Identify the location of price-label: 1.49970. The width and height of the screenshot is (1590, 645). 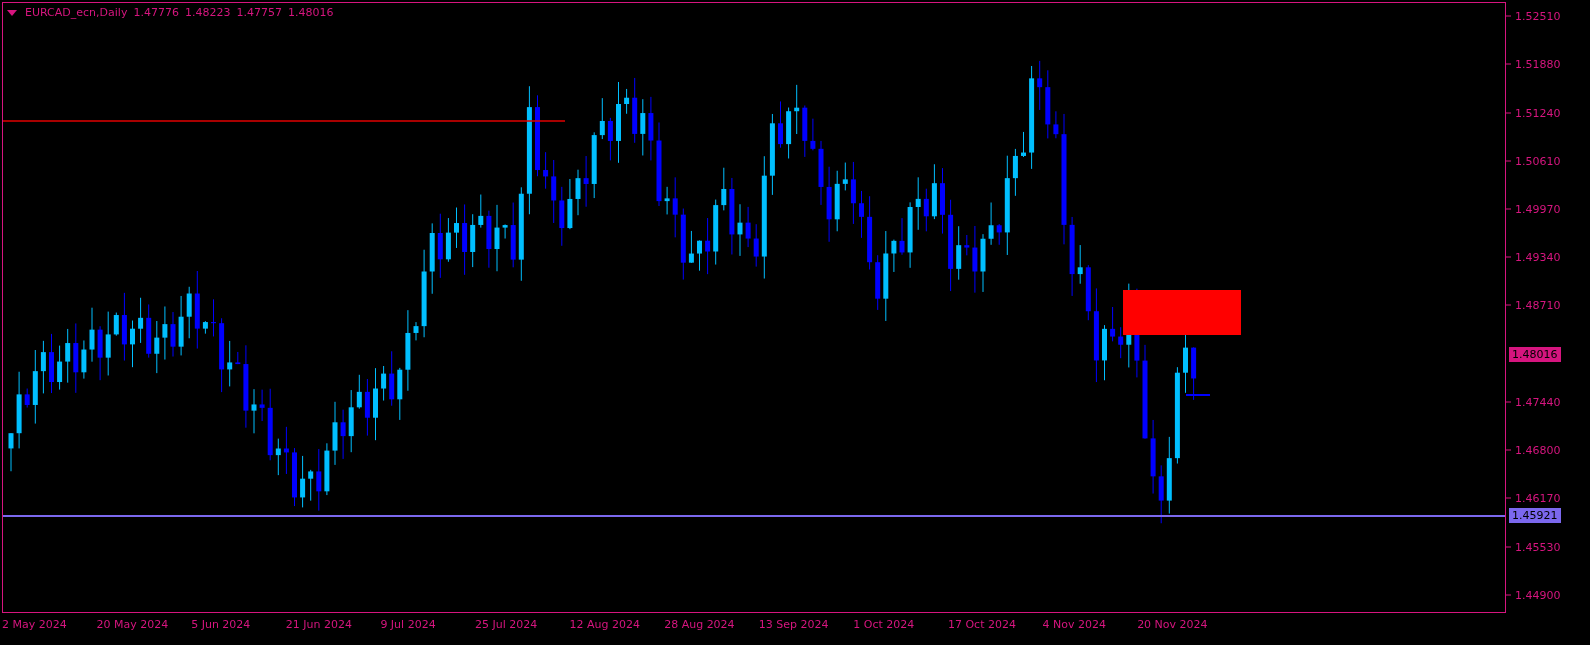
(1538, 209).